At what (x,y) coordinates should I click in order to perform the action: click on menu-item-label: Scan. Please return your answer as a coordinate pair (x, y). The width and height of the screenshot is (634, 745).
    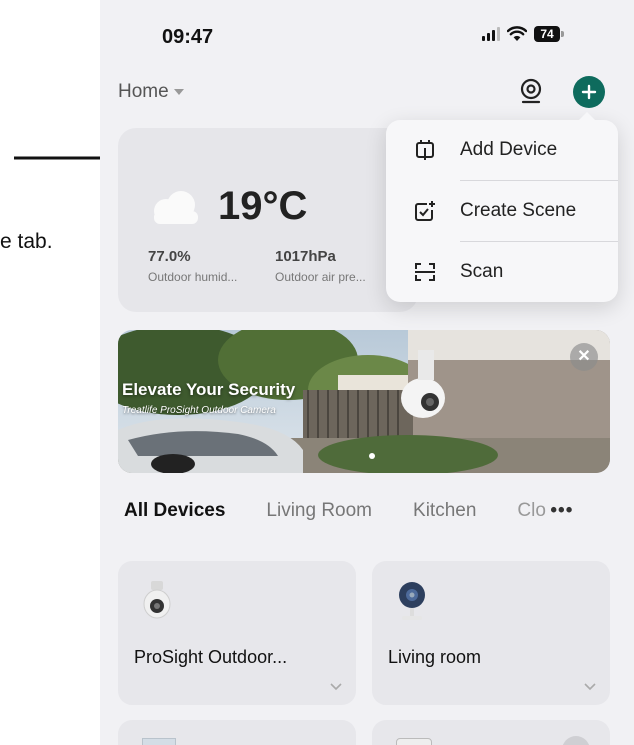
    Looking at the image, I should click on (482, 271).